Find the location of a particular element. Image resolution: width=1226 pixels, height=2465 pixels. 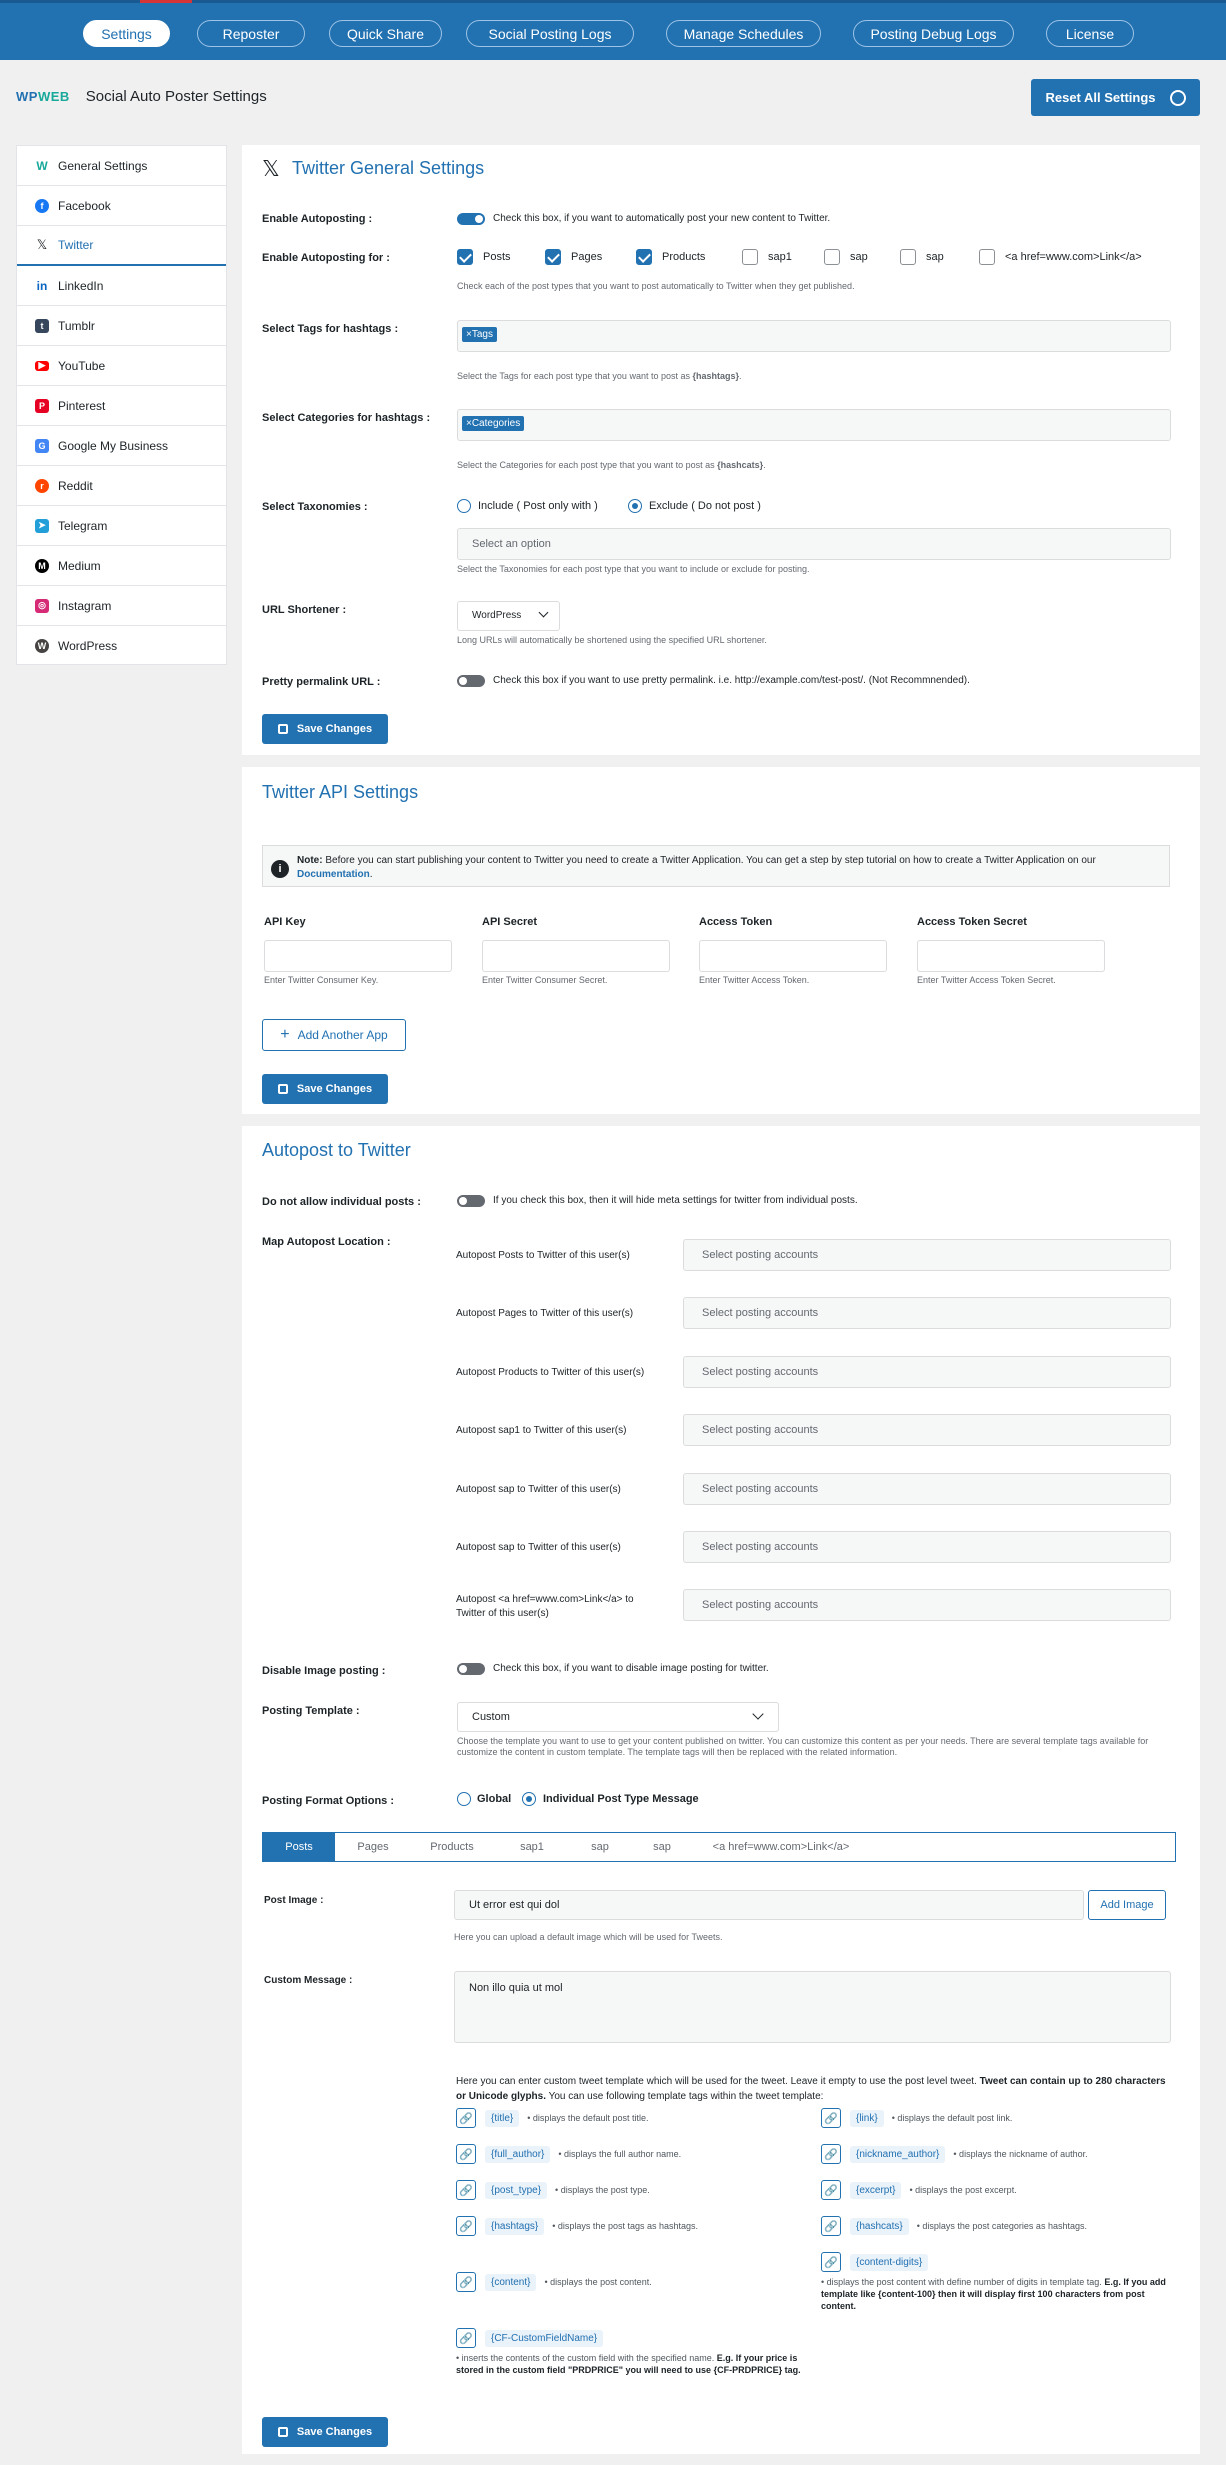

posttype-link-checkbox is located at coordinates (987, 257).